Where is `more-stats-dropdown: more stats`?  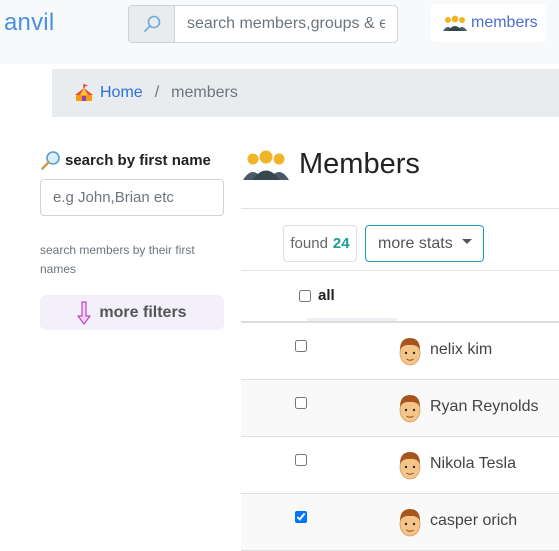
more-stats-dropdown: more stats is located at coordinates (424, 243).